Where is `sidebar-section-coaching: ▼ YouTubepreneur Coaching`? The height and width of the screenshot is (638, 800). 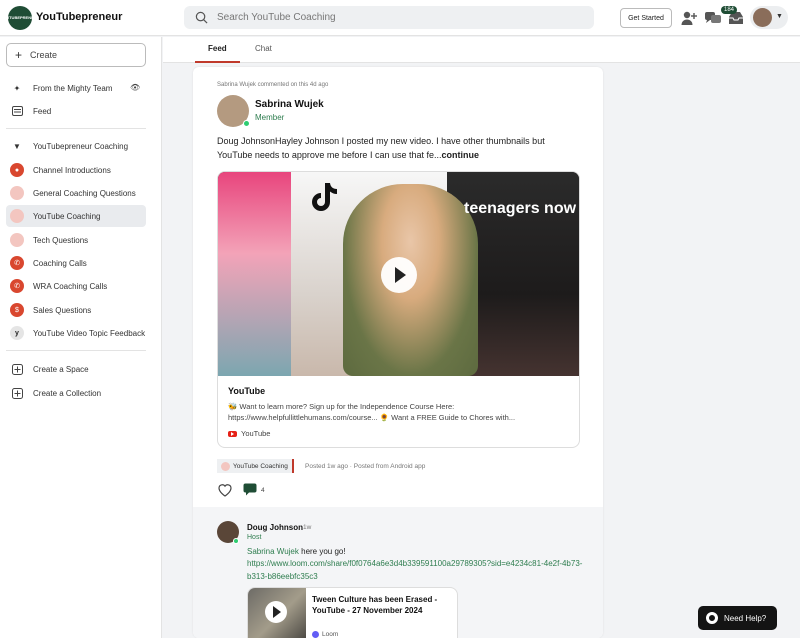
sidebar-section-coaching: ▼ YouTubepreneur Coaching is located at coordinates (76, 146).